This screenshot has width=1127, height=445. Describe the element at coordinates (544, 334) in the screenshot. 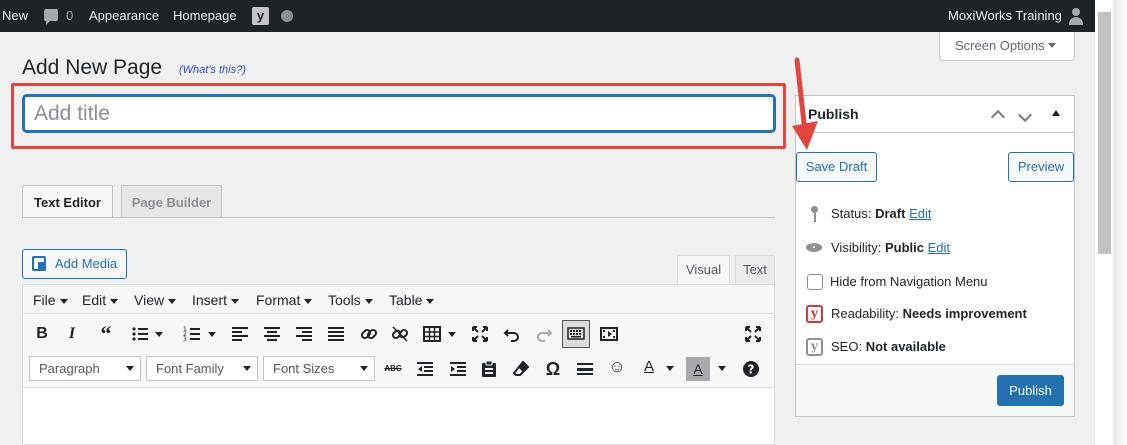

I see `redo-icon` at that location.